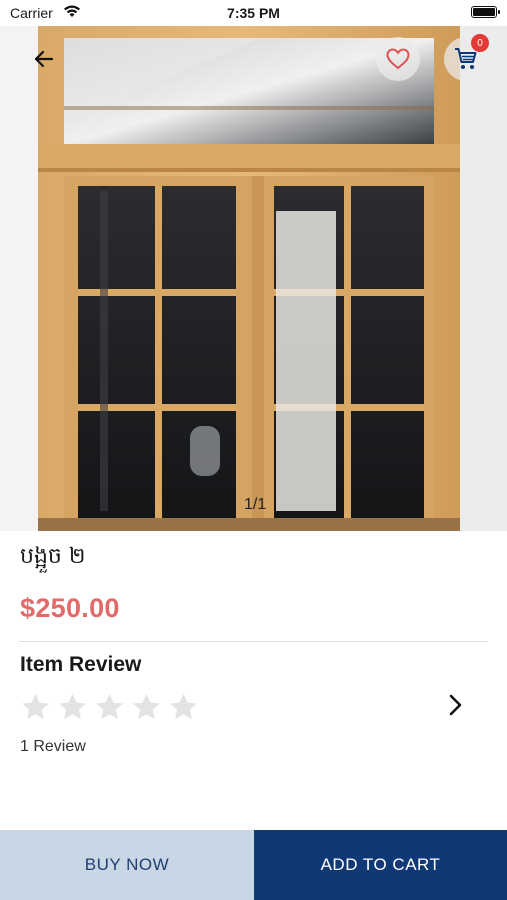 This screenshot has height=900, width=507. I want to click on back-button, so click(44, 59).